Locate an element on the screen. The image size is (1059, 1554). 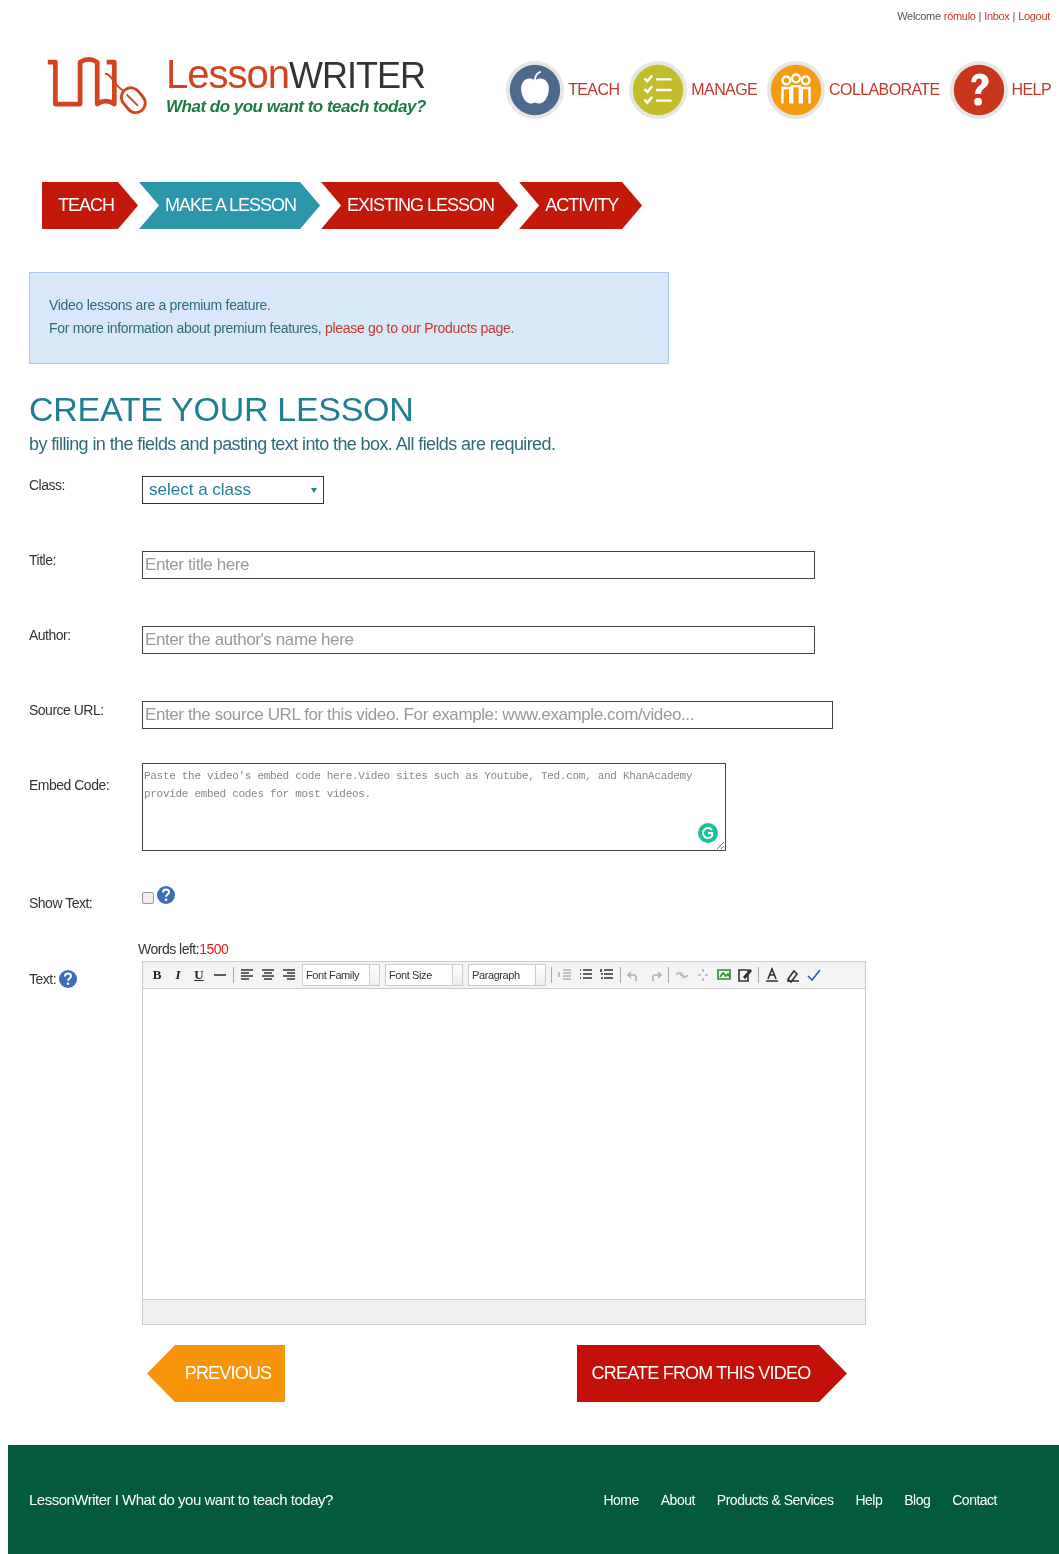
top-link: Inbox is located at coordinates (997, 17).